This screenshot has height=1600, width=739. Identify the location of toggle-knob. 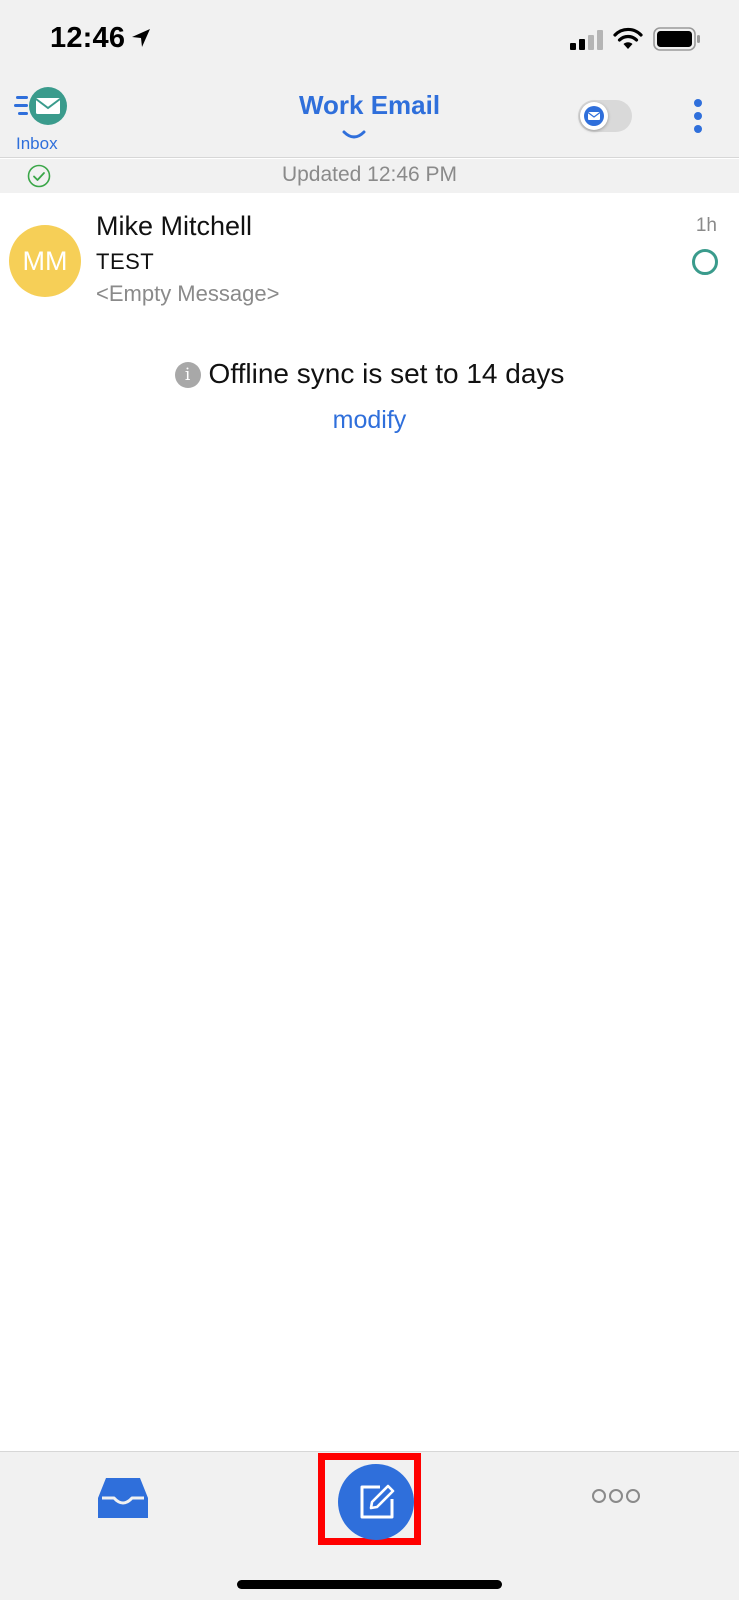
(594, 116).